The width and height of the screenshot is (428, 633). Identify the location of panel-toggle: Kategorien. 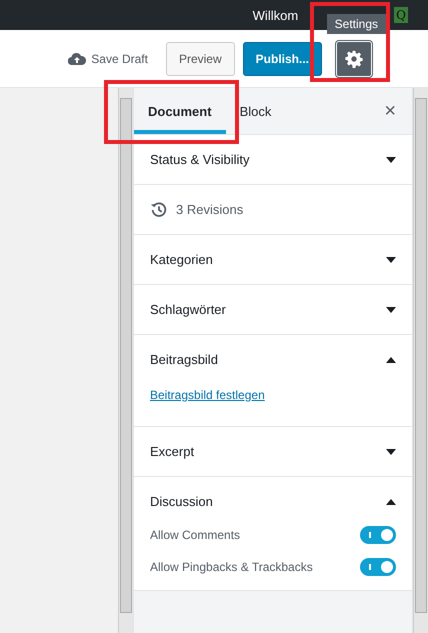
(273, 259).